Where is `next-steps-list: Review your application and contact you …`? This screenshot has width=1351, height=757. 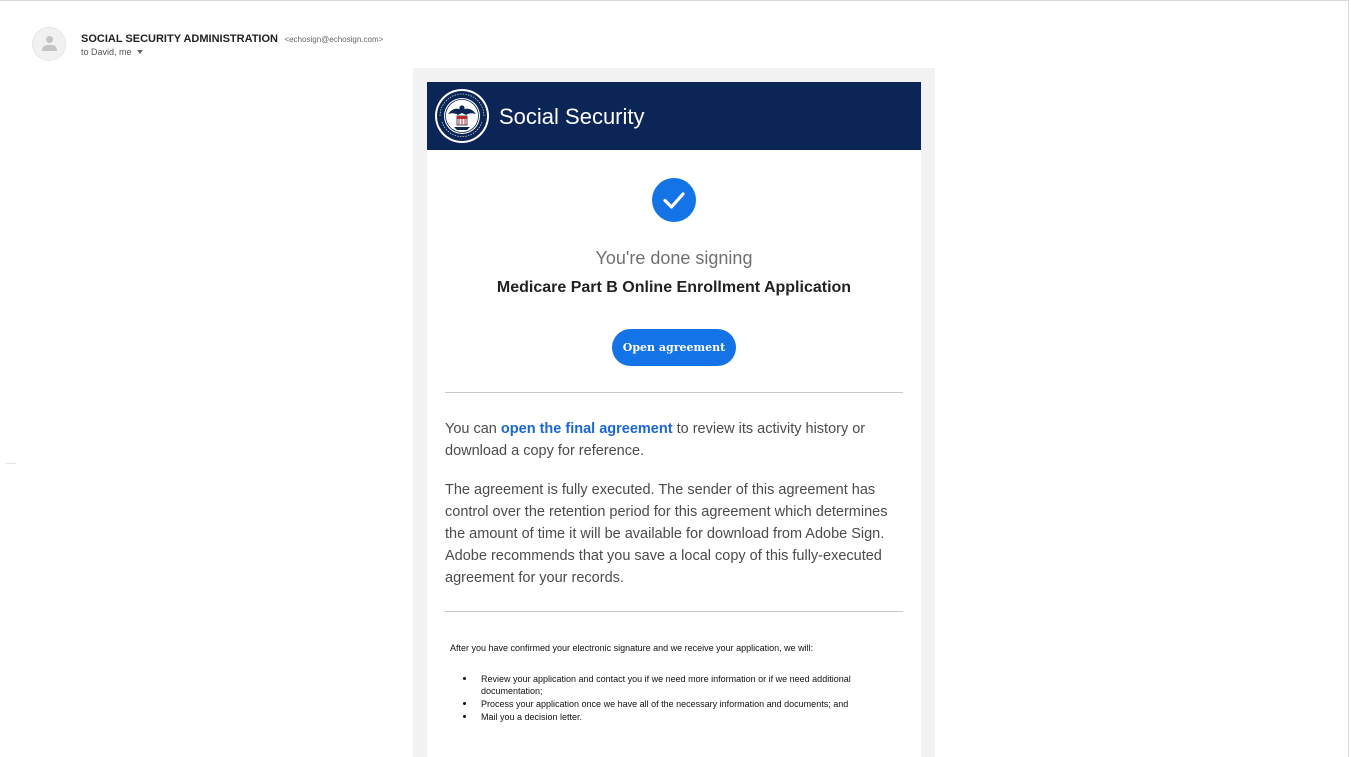 next-steps-list: Review your application and contact you … is located at coordinates (683, 698).